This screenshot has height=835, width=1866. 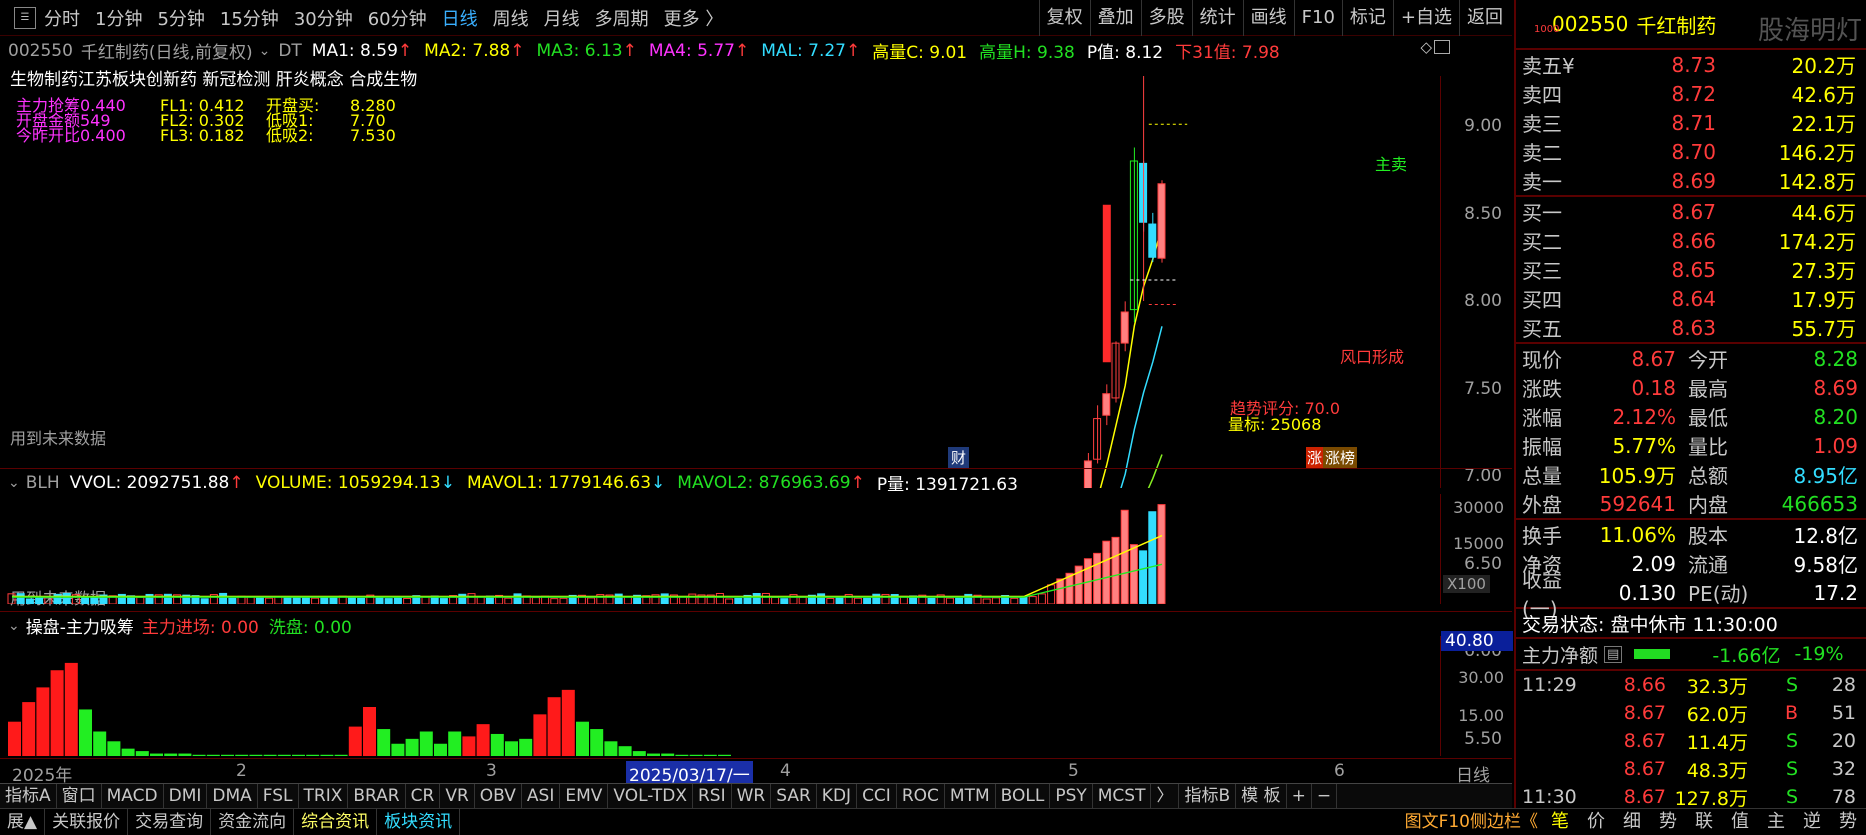 I want to click on indicator-tab: RSI, so click(x=712, y=796).